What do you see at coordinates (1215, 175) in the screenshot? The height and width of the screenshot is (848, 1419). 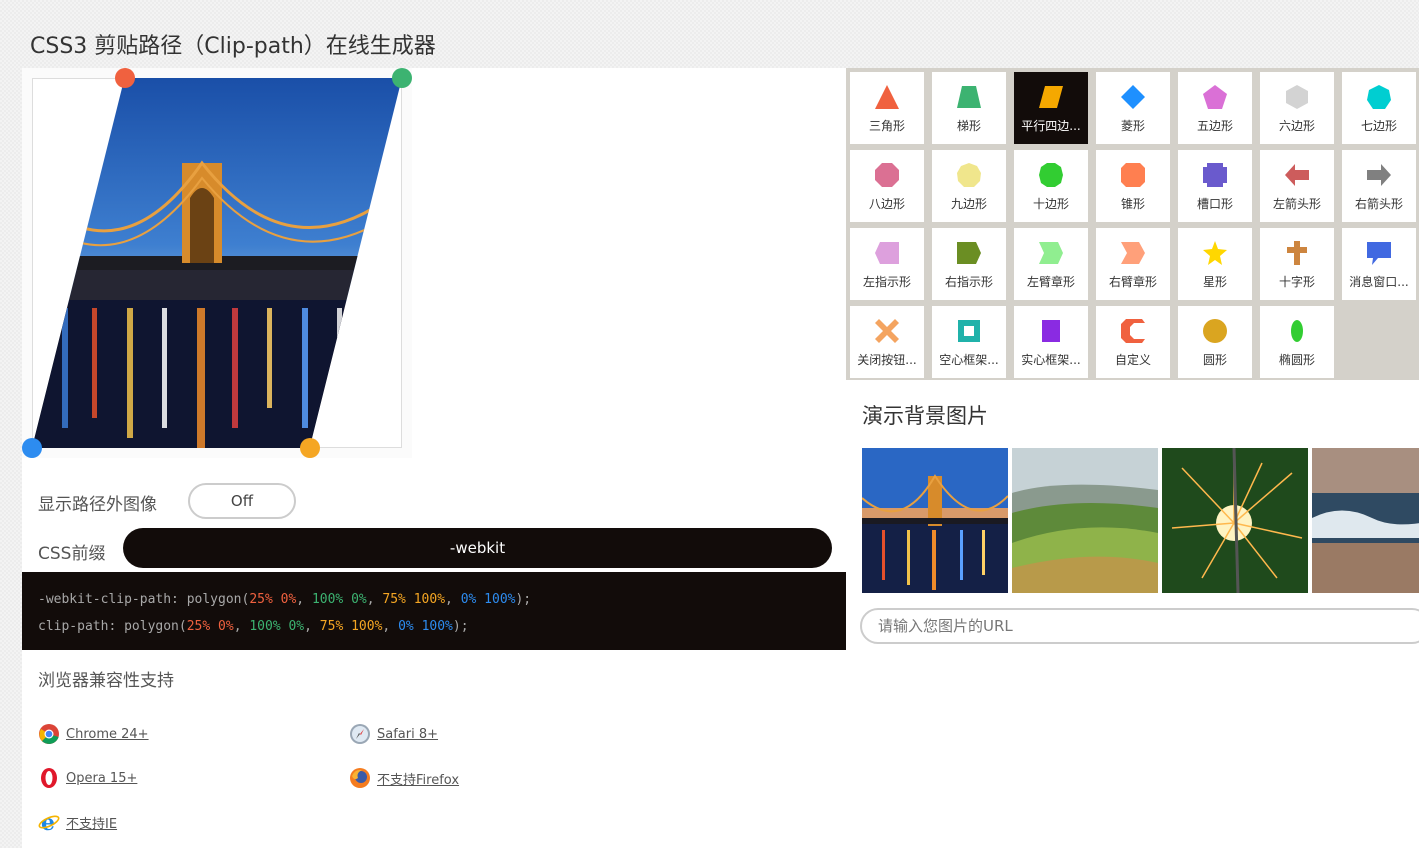 I see `rabbet-icon` at bounding box center [1215, 175].